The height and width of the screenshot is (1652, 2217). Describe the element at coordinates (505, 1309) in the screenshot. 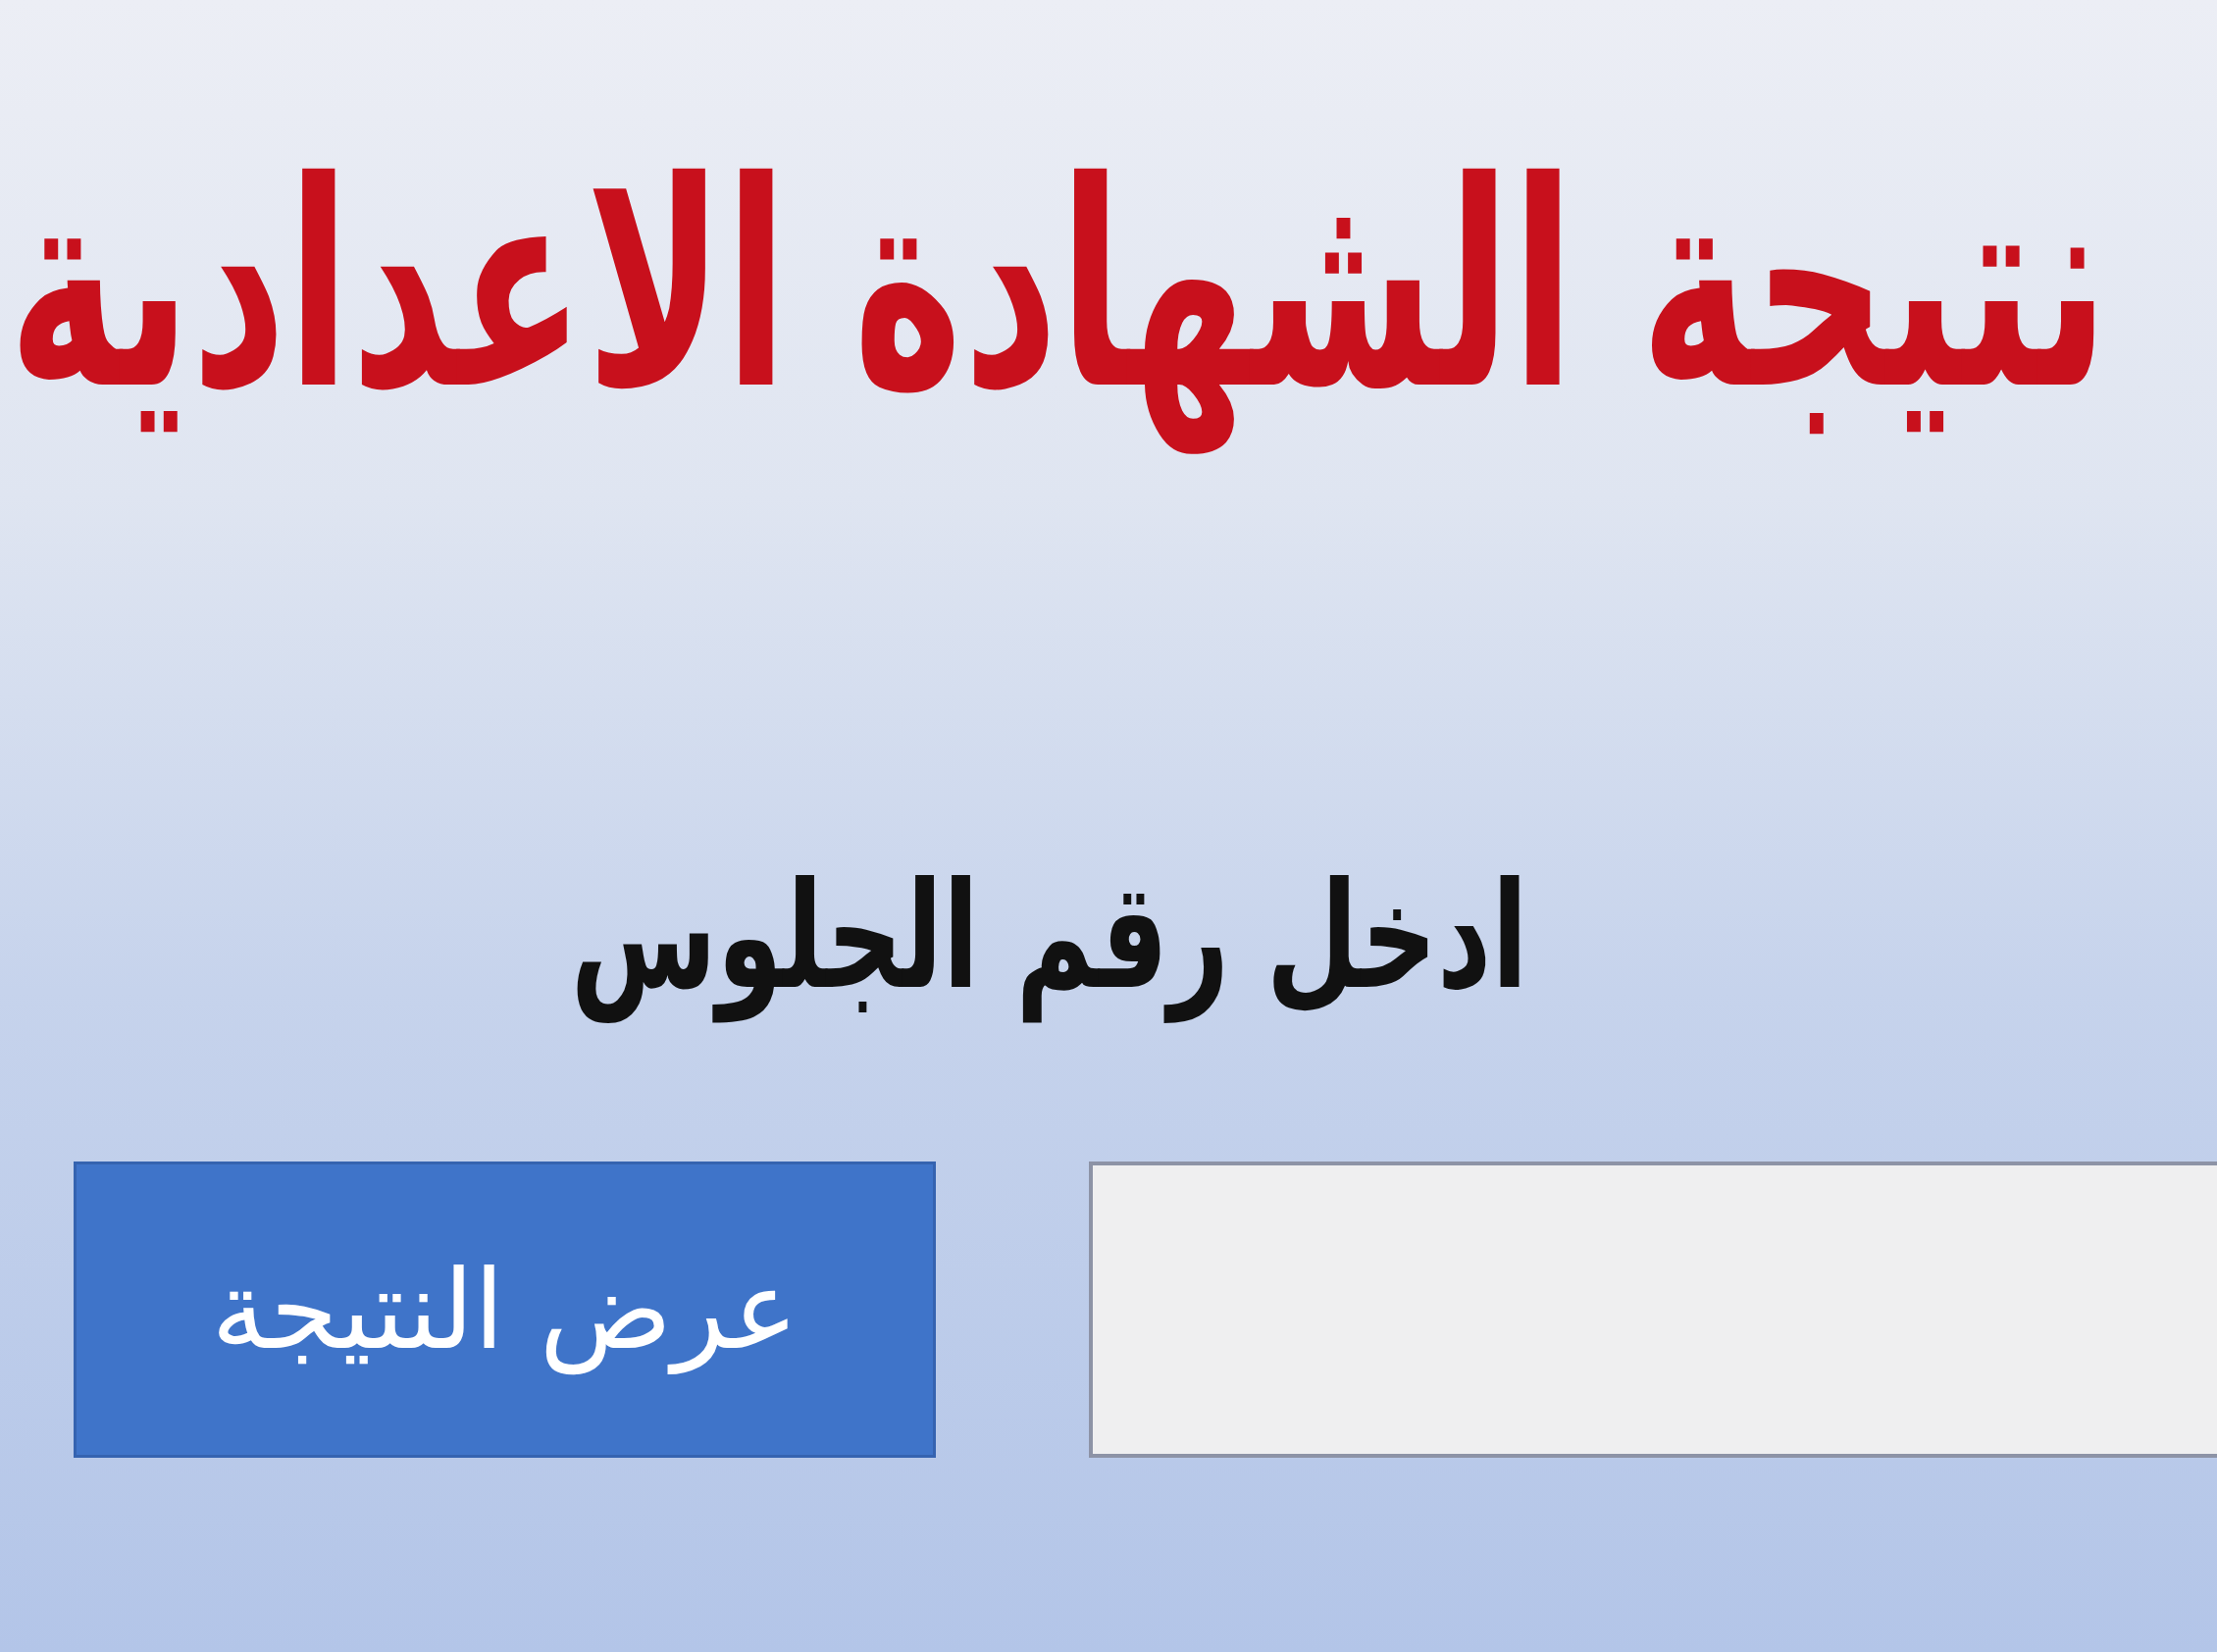

I see `show-result-button: عرض النتيجة` at that location.